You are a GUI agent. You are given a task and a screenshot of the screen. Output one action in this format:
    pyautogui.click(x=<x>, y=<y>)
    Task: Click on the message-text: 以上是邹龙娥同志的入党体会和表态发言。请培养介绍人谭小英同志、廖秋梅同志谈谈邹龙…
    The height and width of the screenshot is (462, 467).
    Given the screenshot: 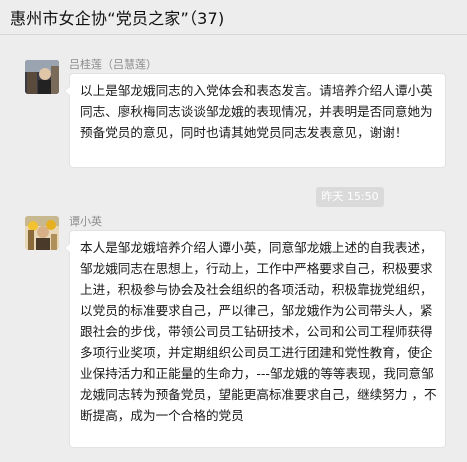 What is the action you would take?
    pyautogui.click(x=256, y=111)
    